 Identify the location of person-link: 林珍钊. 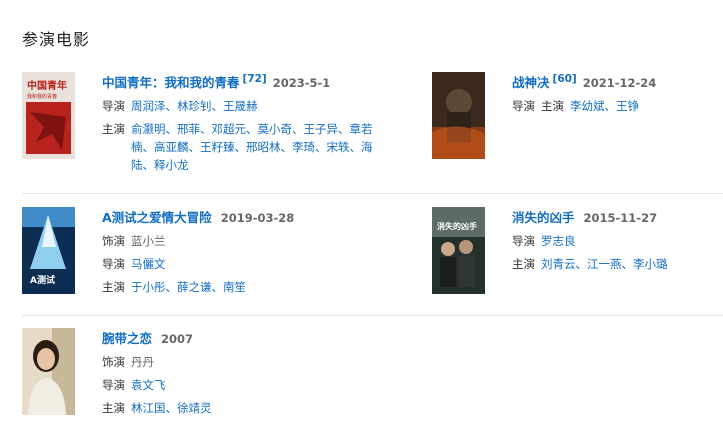
(194, 106).